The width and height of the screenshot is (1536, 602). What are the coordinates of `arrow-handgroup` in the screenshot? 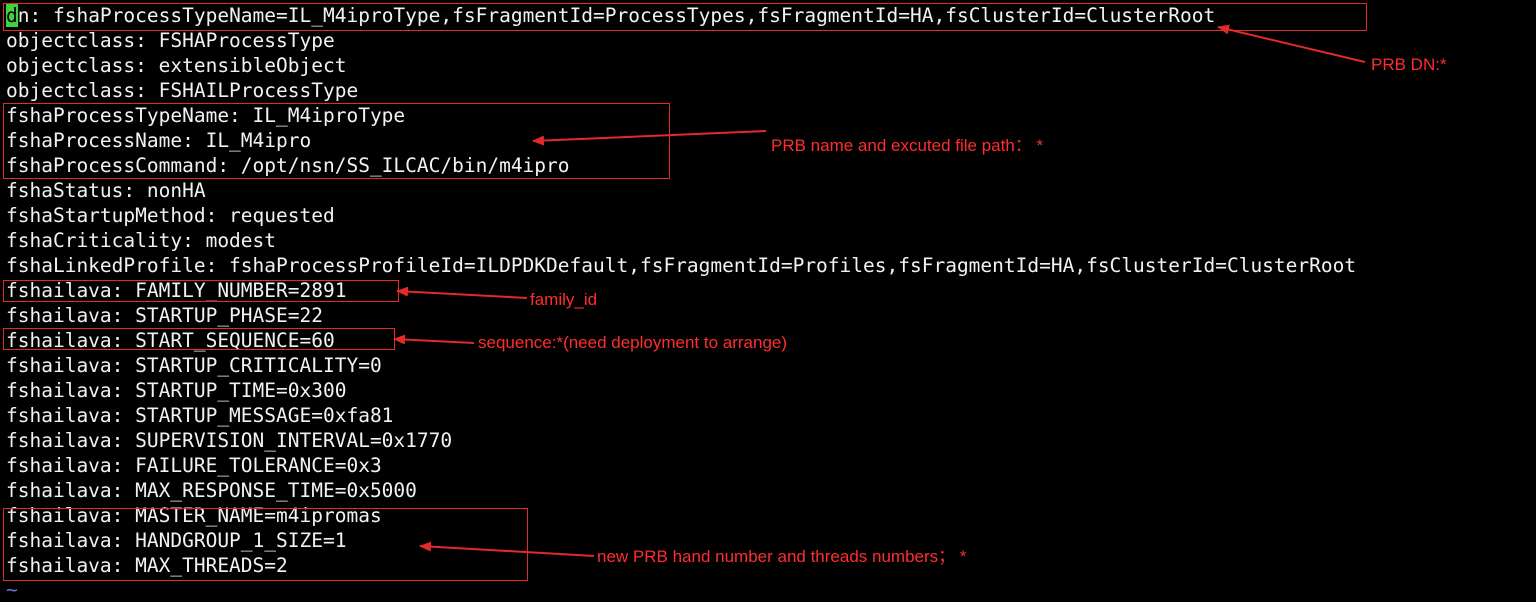 It's located at (507, 549).